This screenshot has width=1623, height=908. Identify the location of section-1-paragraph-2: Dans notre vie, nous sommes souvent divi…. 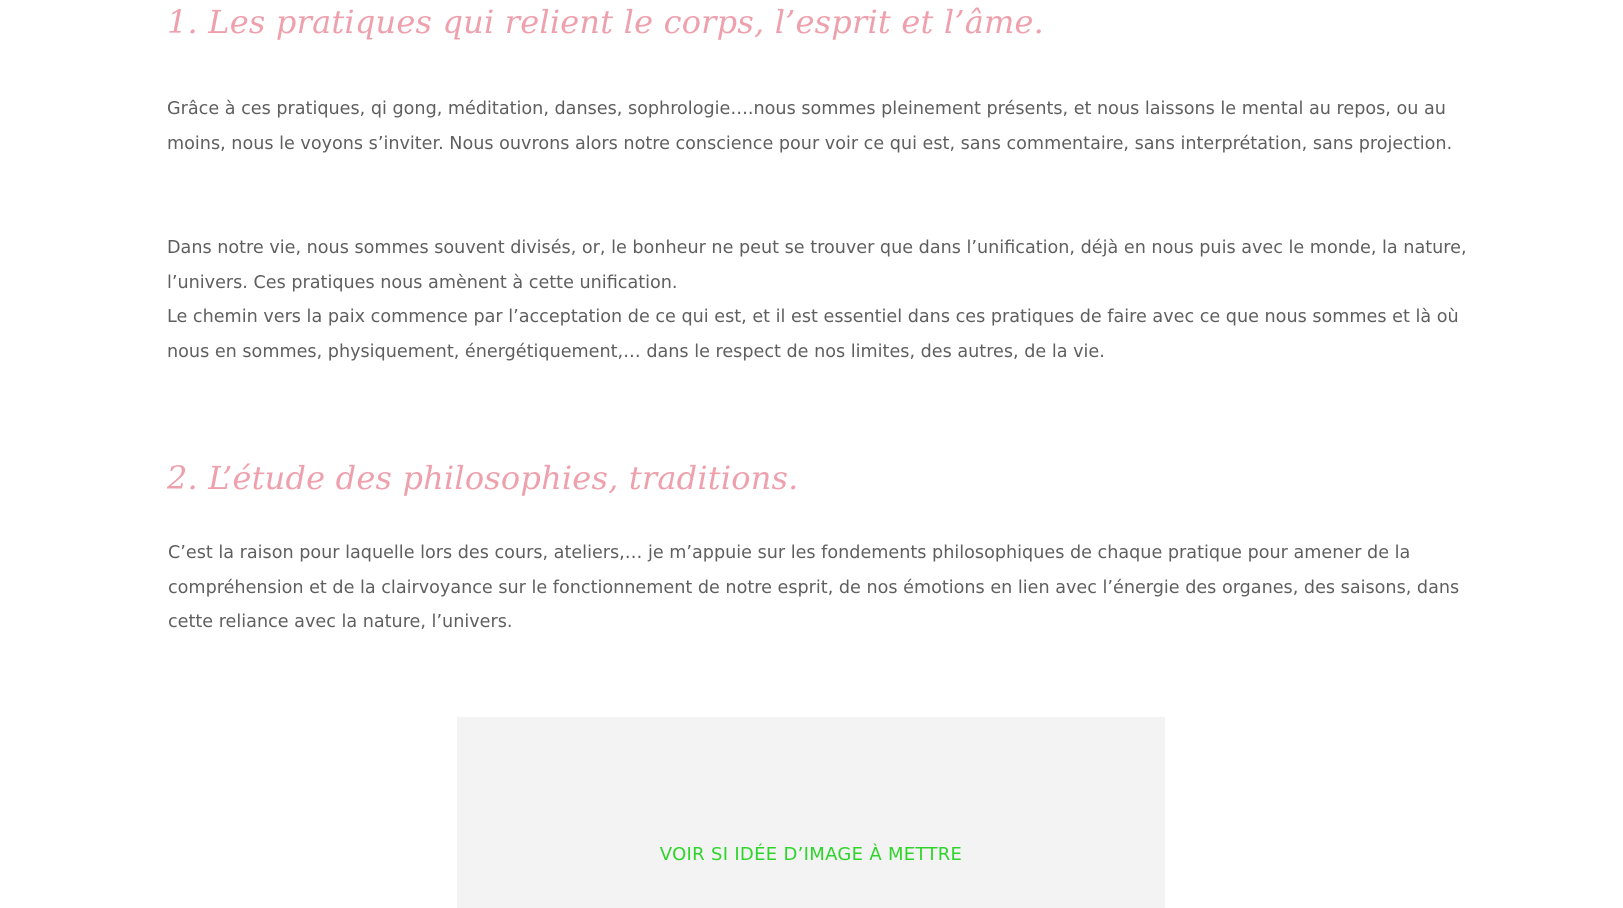
(817, 265).